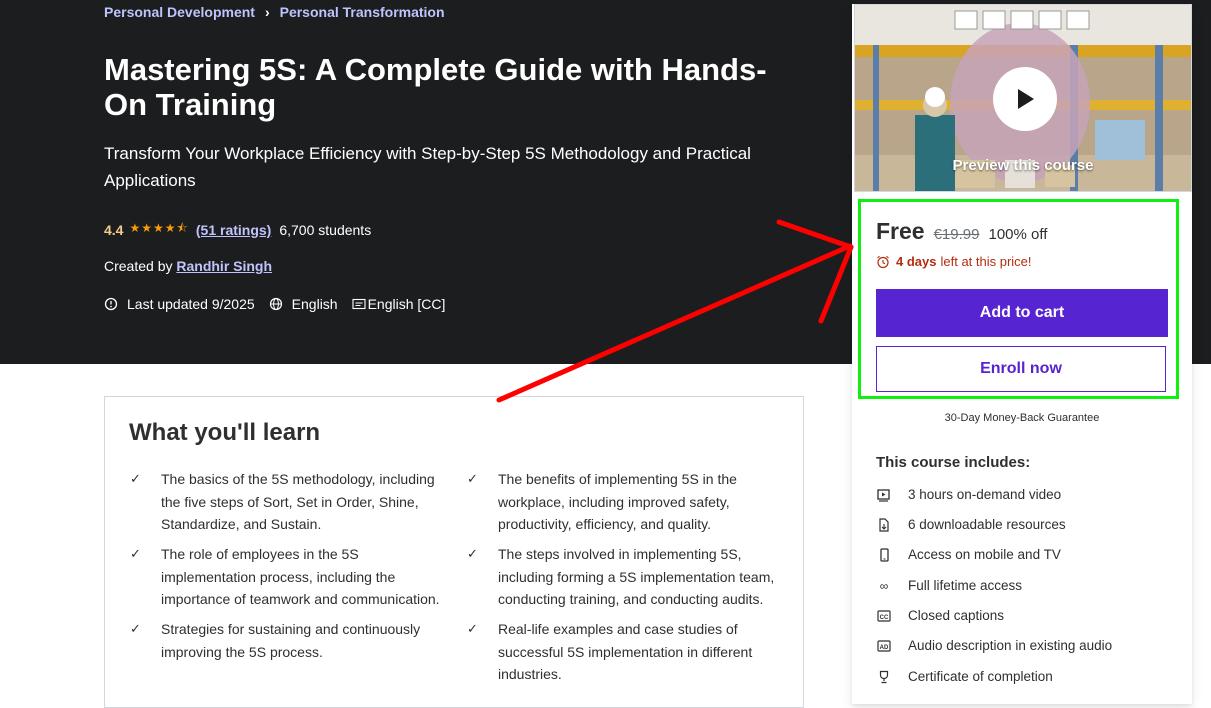 Image resolution: width=1211 pixels, height=708 pixels. I want to click on price-timer: 4 days left at this price!, so click(954, 261).